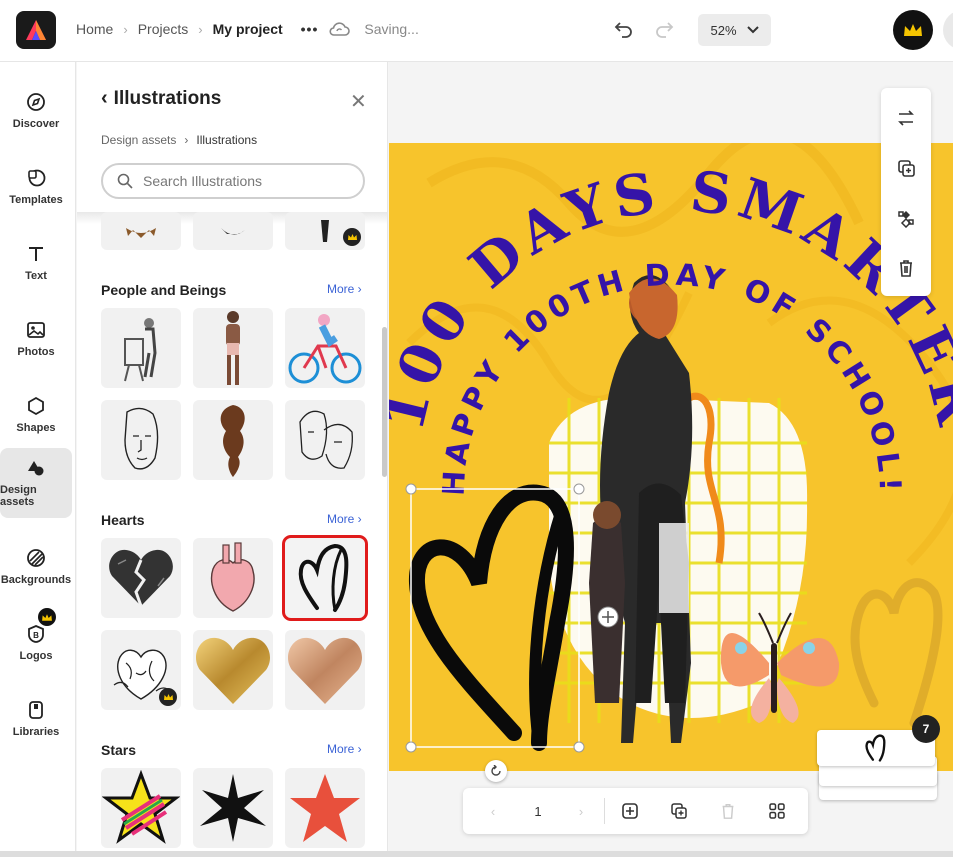  What do you see at coordinates (875, 748) in the screenshot?
I see `scribble-heart-icon` at bounding box center [875, 748].